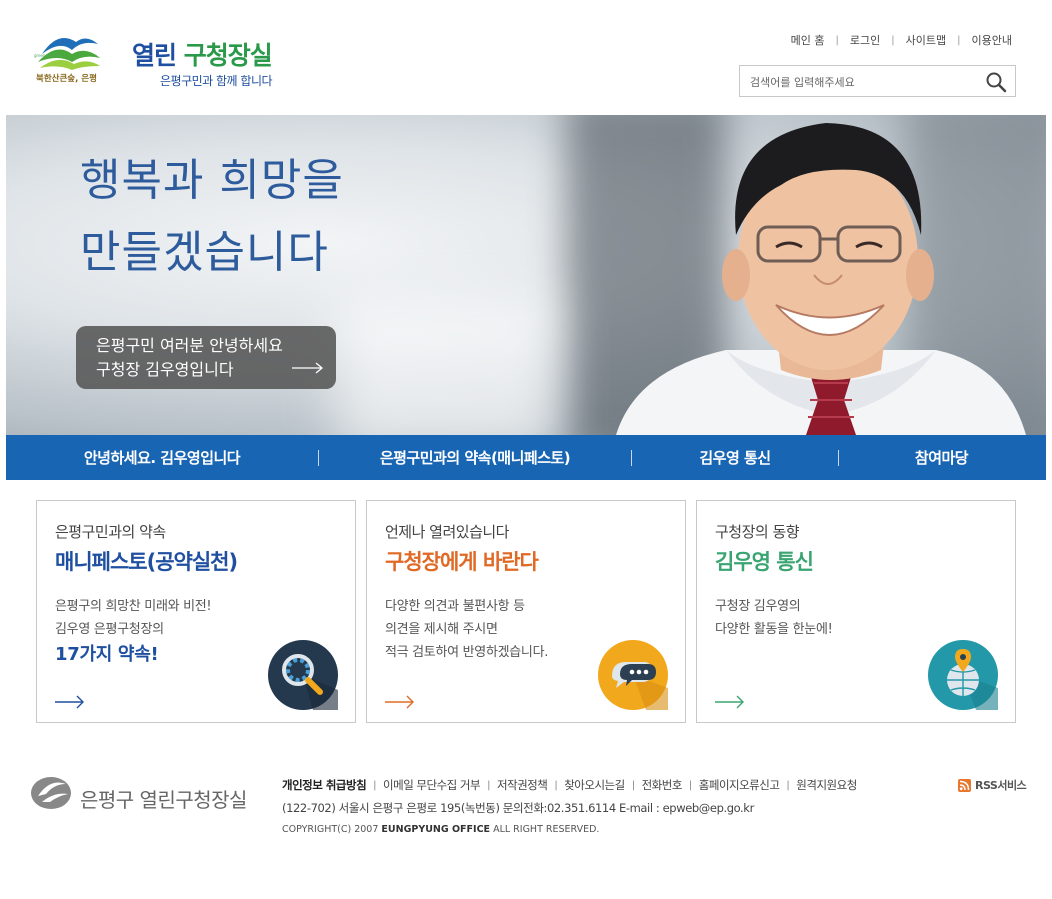 This screenshot has height=899, width=1052. I want to click on nav-login: 로그인, so click(865, 40).